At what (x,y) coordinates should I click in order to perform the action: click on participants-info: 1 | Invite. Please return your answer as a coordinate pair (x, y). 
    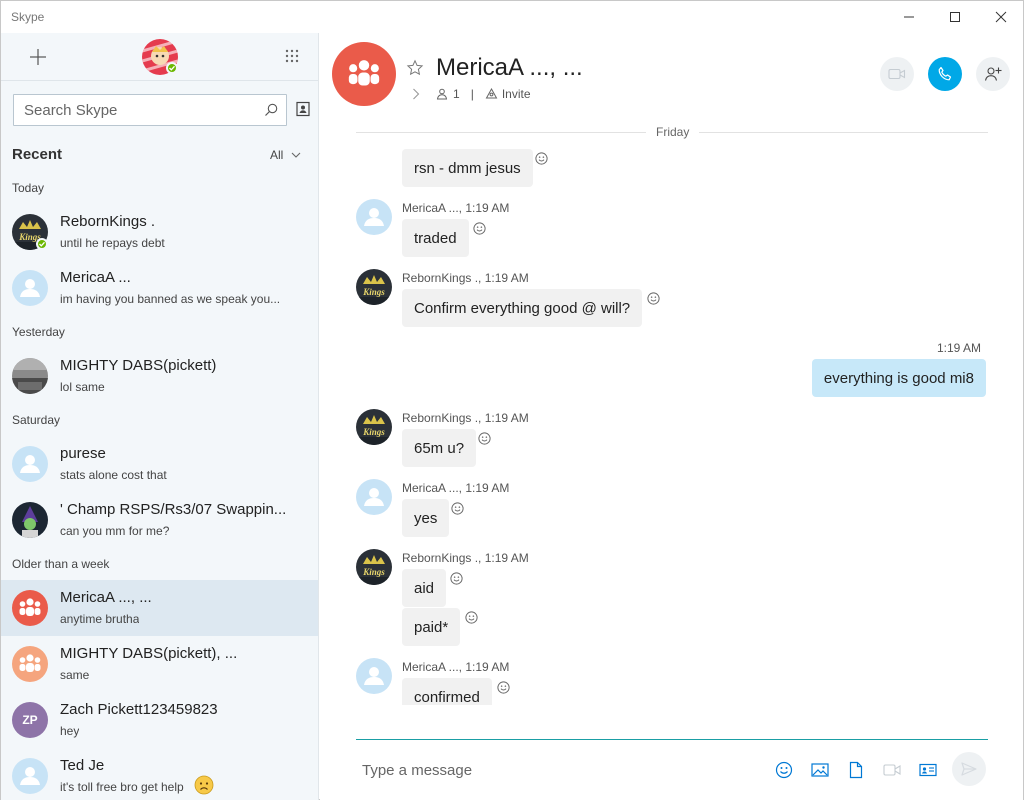
    Looking at the image, I should click on (483, 94).